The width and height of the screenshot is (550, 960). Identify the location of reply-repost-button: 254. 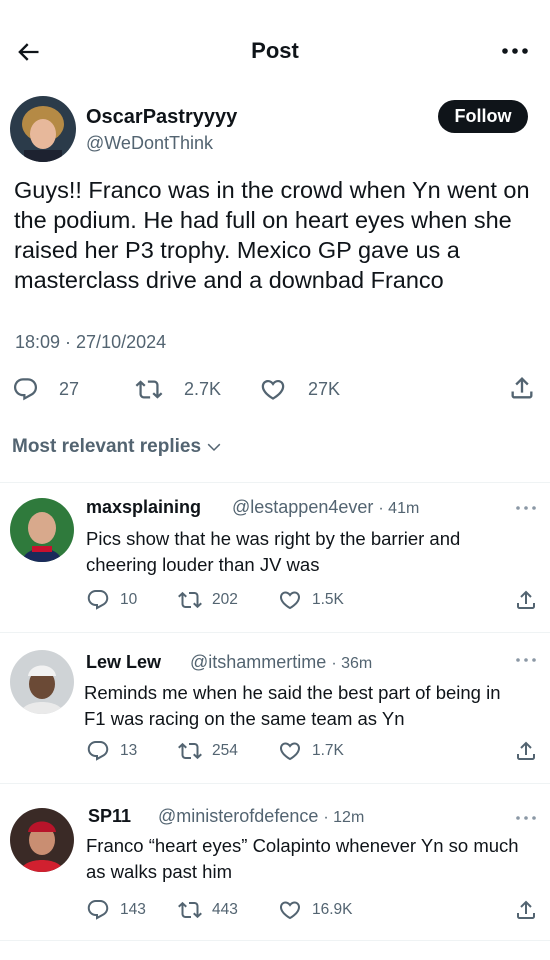
(208, 751).